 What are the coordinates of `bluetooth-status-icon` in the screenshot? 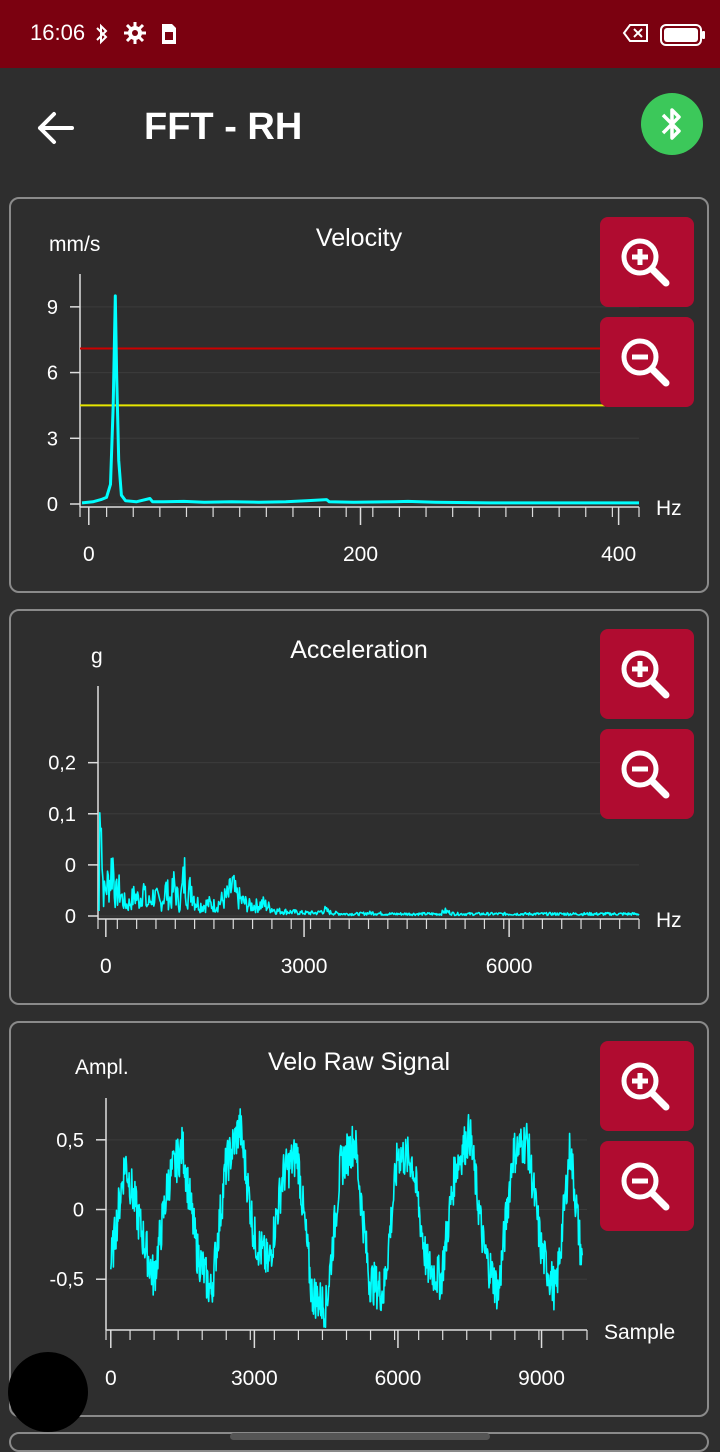 It's located at (102, 34).